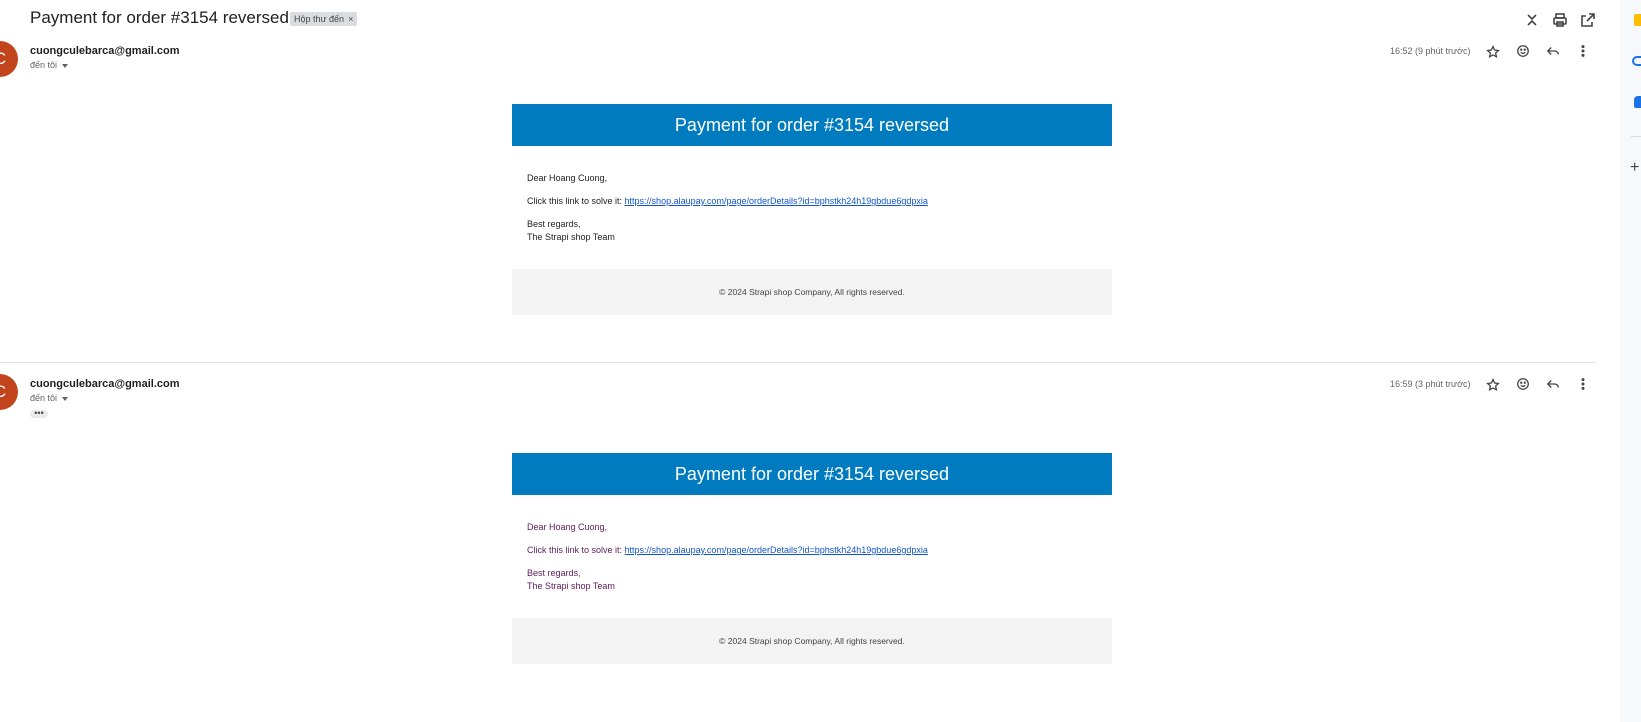 This screenshot has height=722, width=1641. I want to click on side-panel-rail, so click(1630, 361).